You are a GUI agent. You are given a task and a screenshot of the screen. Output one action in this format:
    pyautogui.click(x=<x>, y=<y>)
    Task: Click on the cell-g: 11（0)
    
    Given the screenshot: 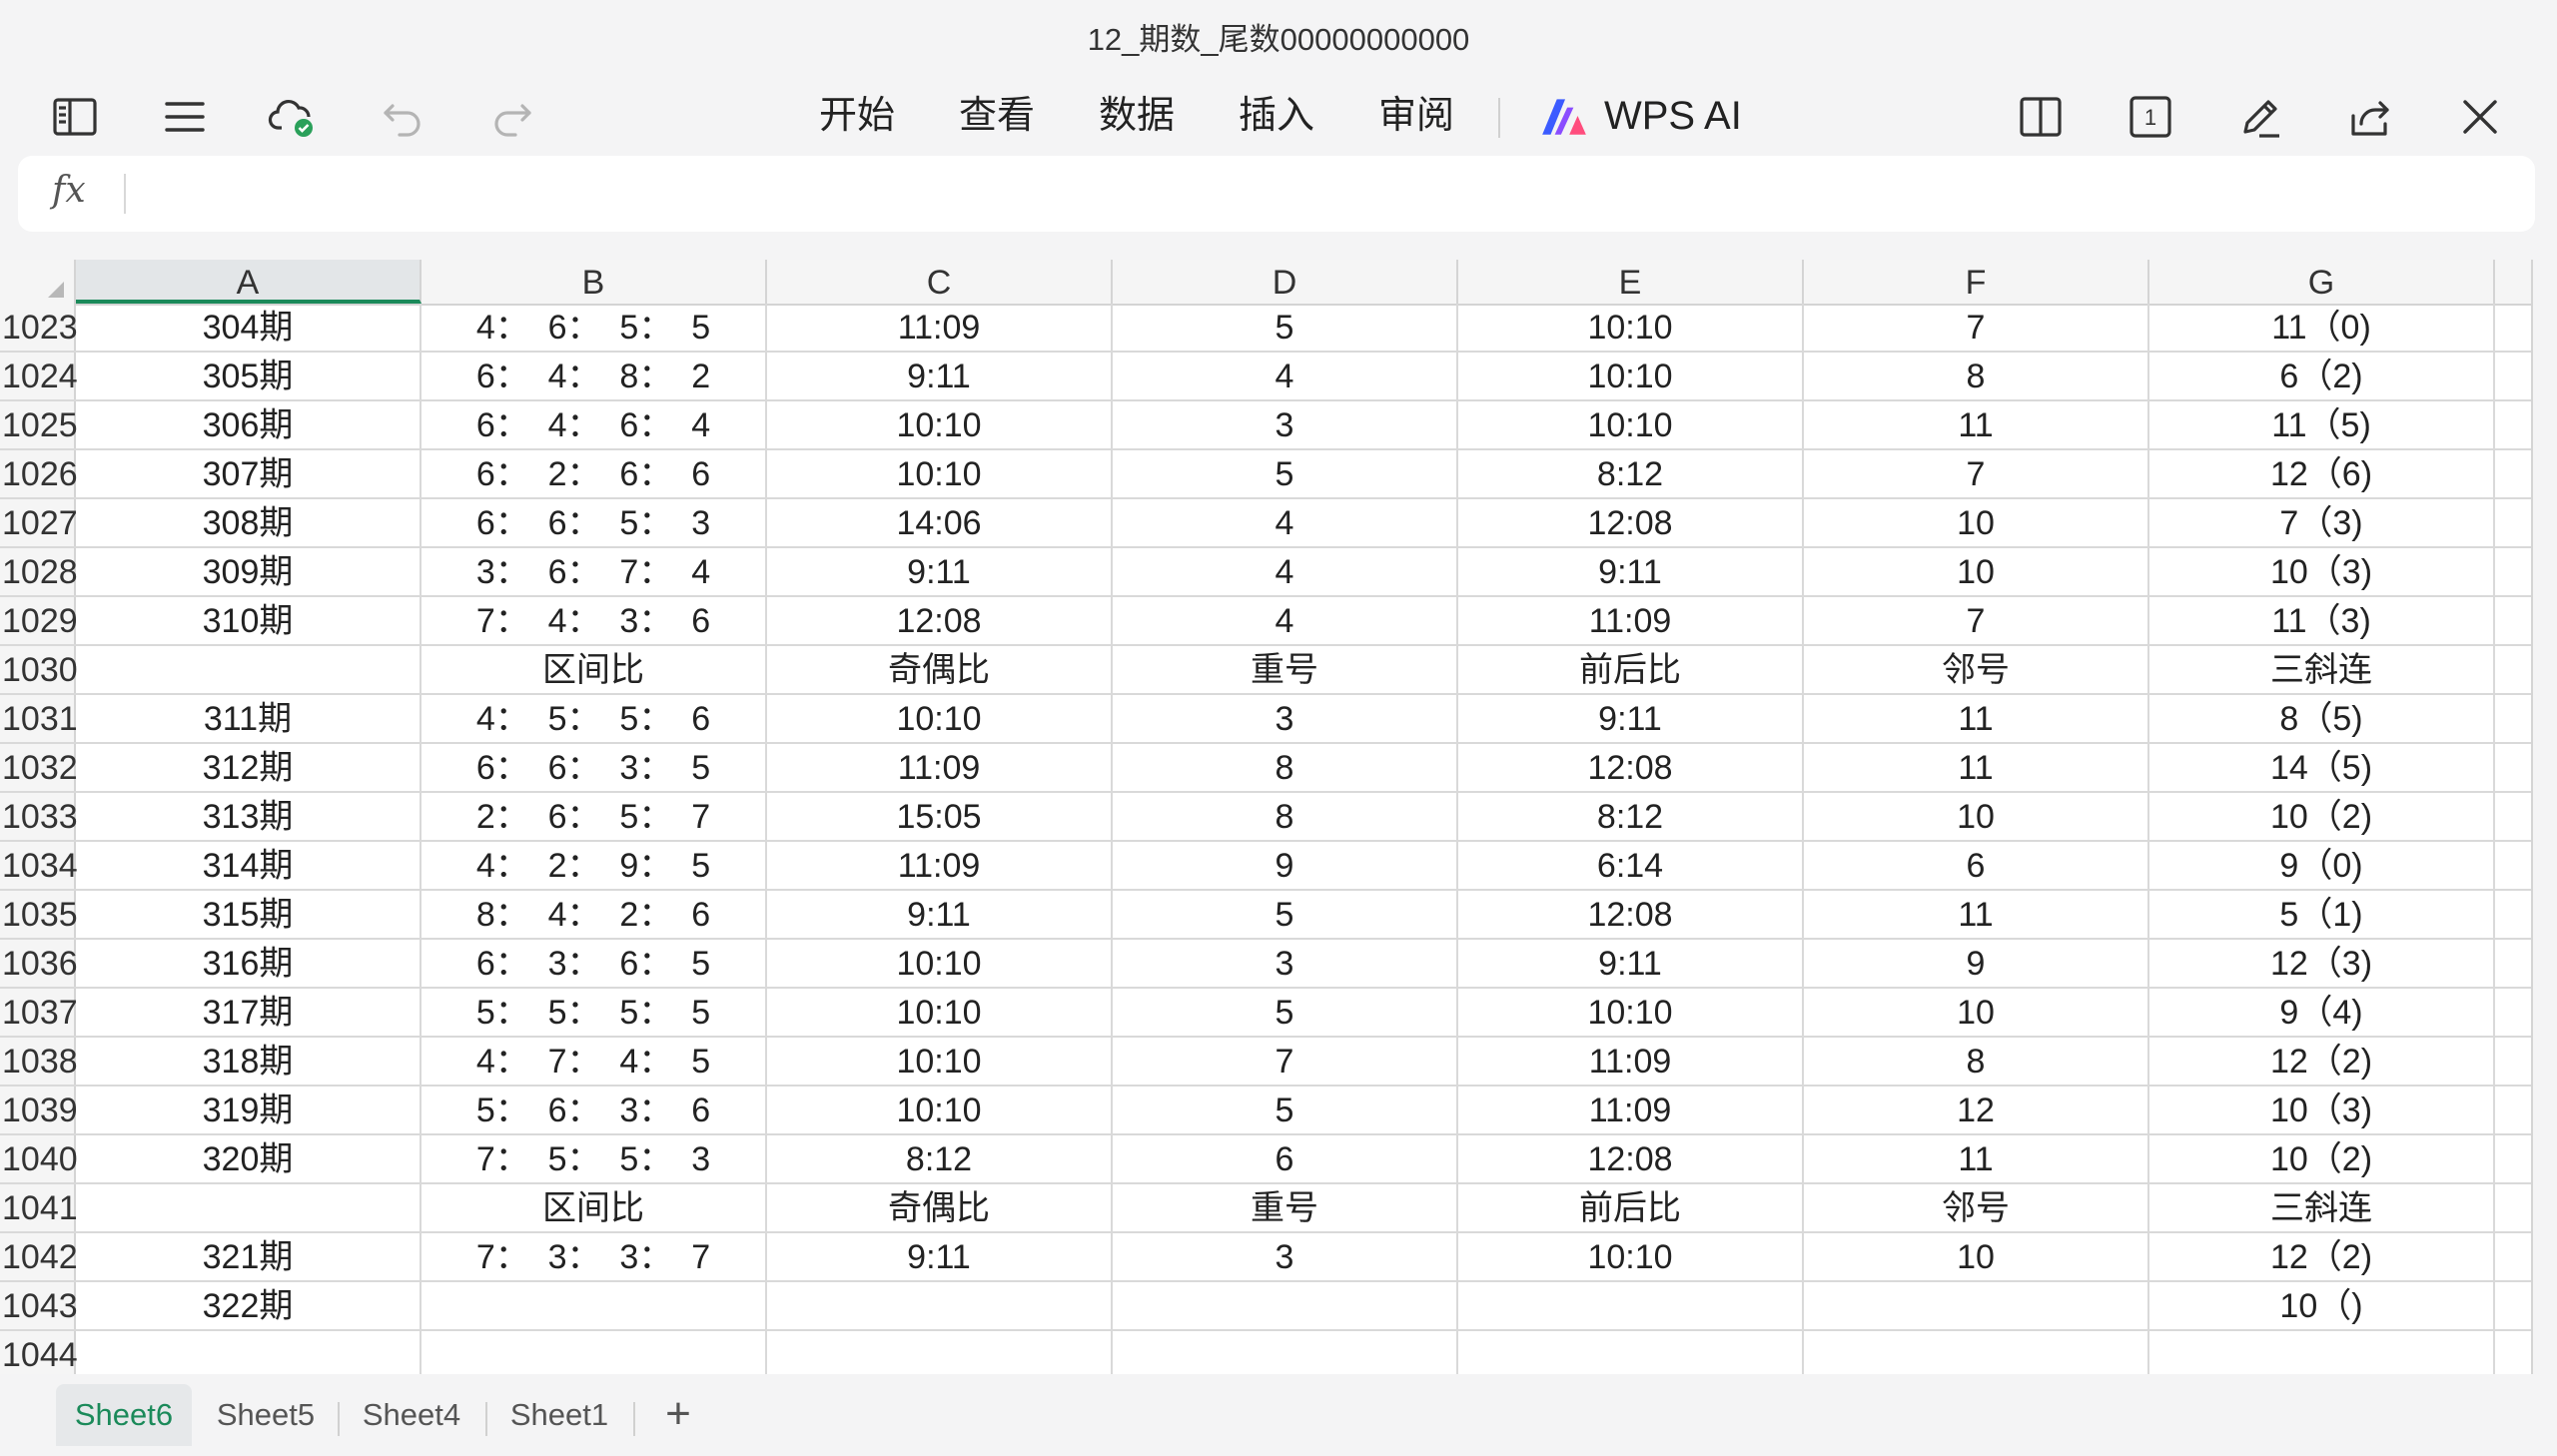 What is the action you would take?
    pyautogui.click(x=2322, y=327)
    